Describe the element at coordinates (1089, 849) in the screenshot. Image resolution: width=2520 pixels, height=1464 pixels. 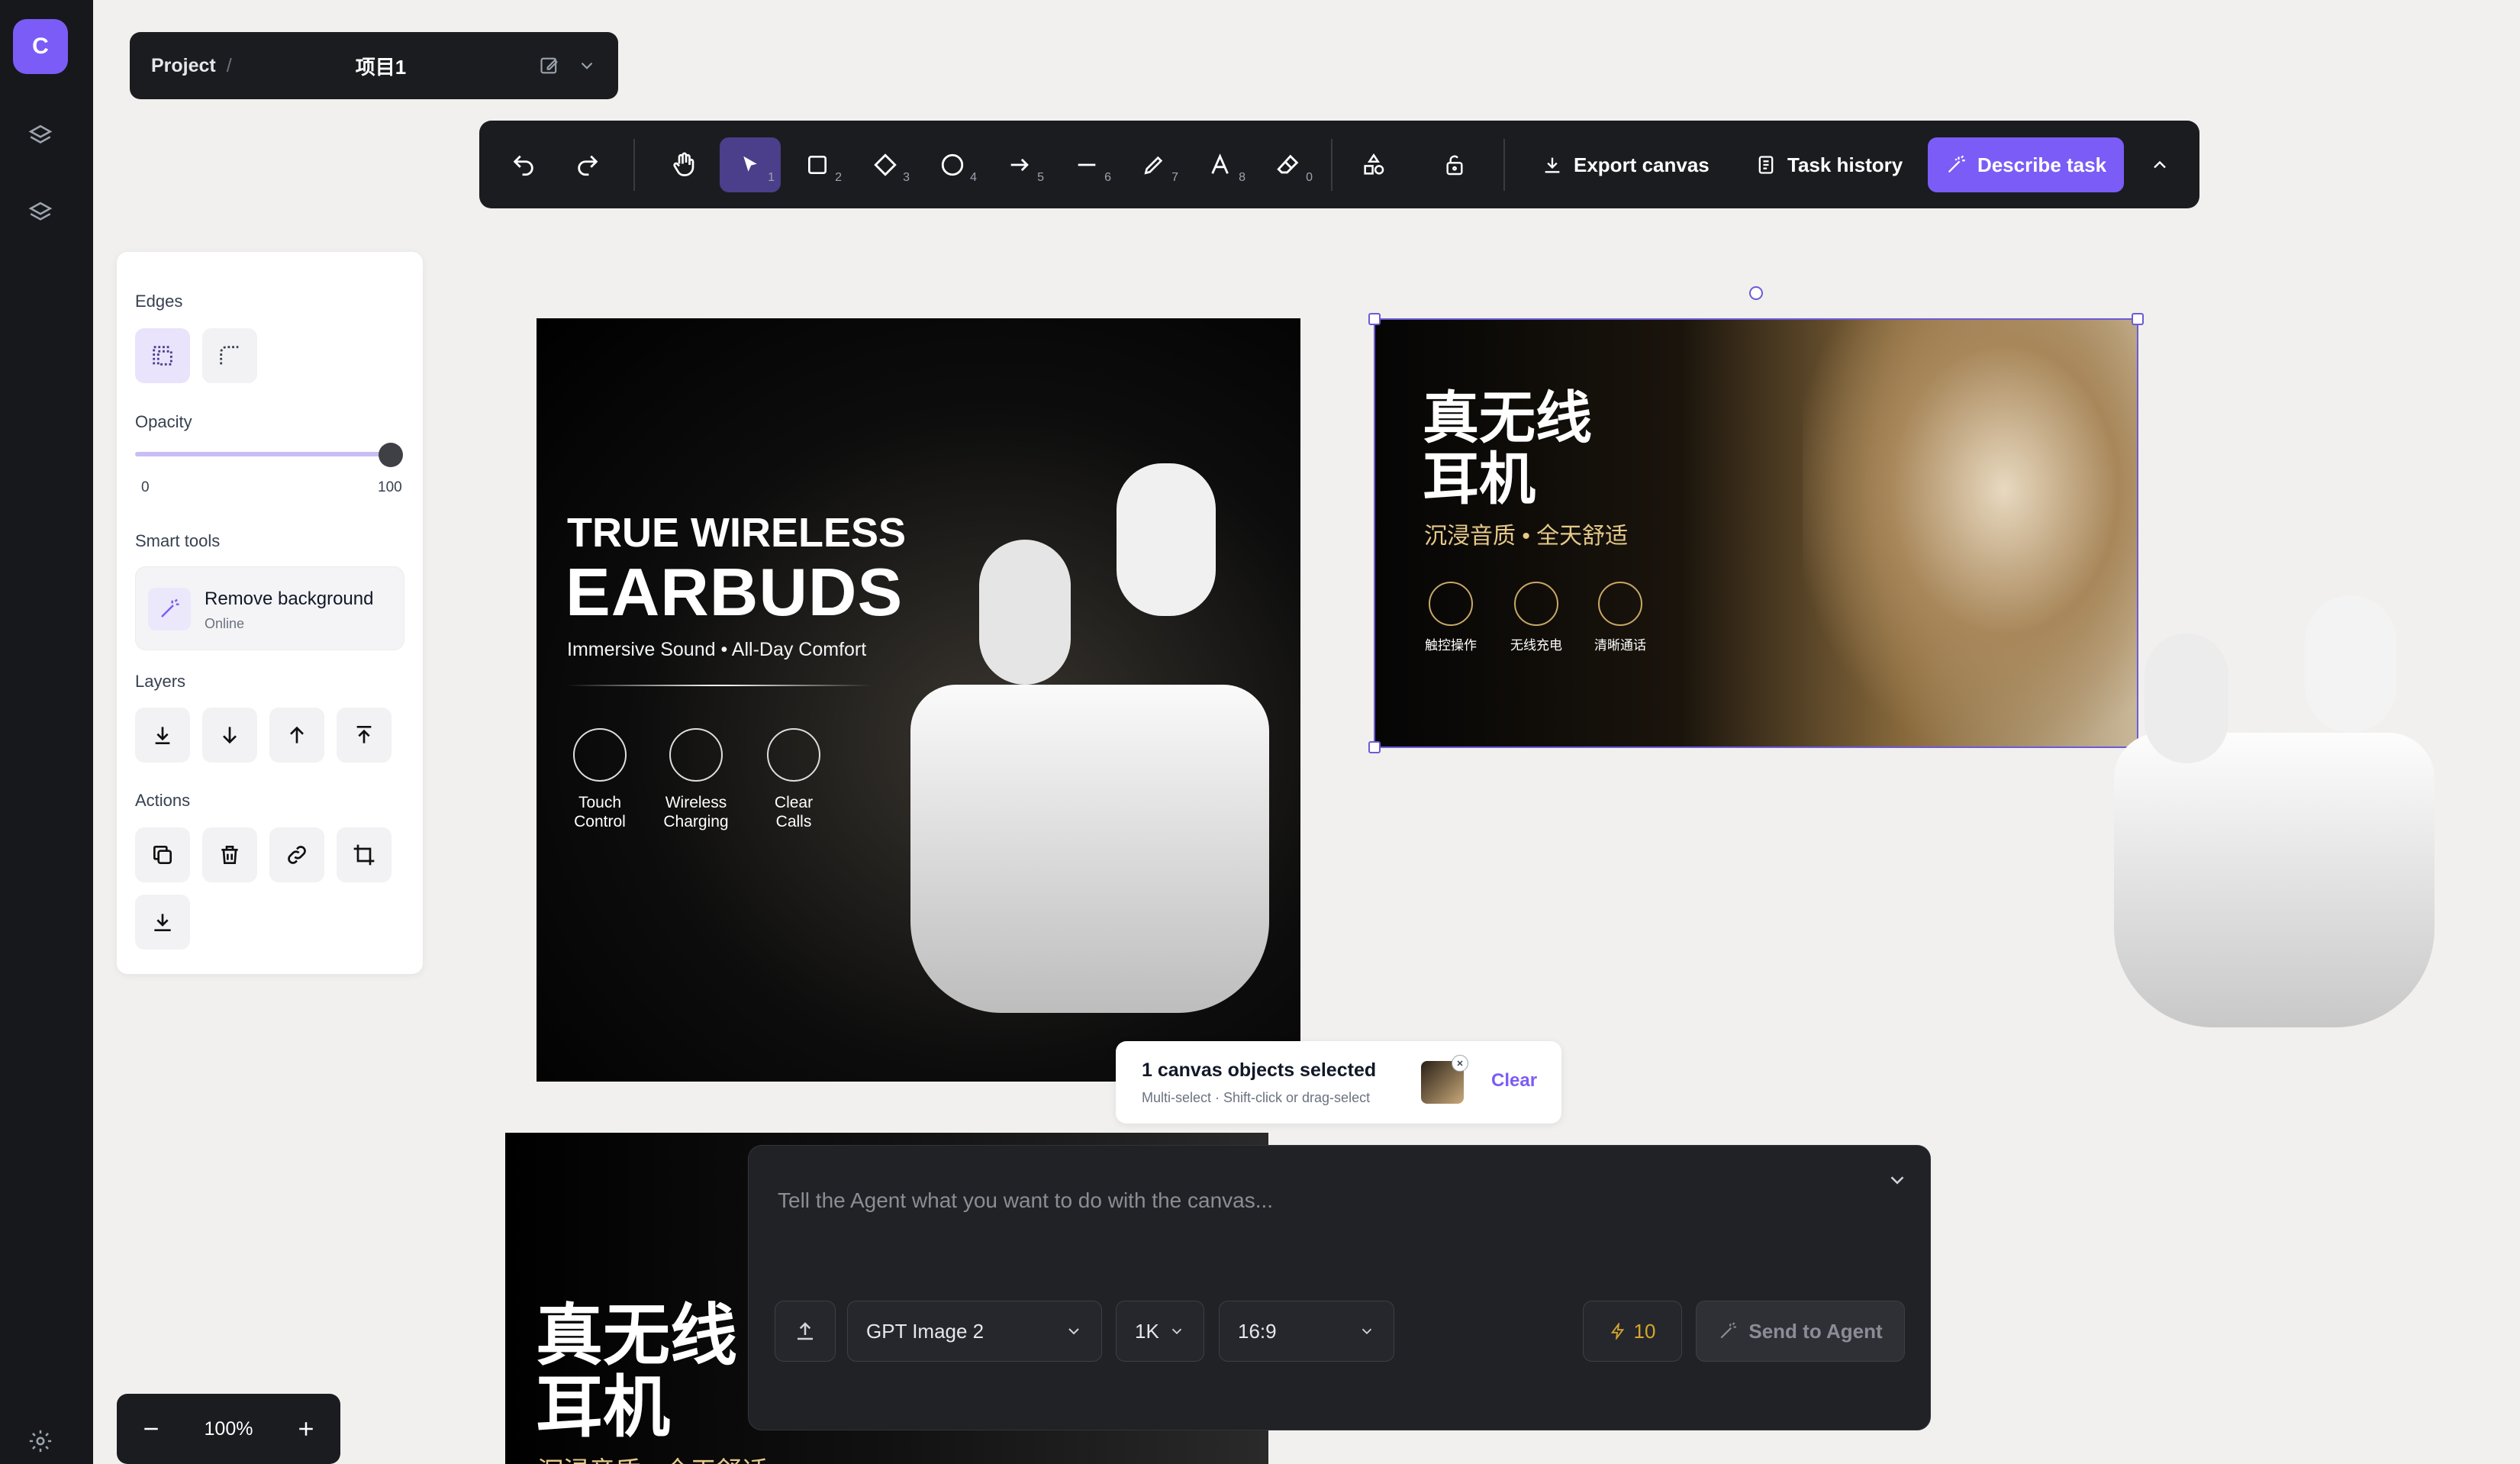
I see `earbuds-case-product` at that location.